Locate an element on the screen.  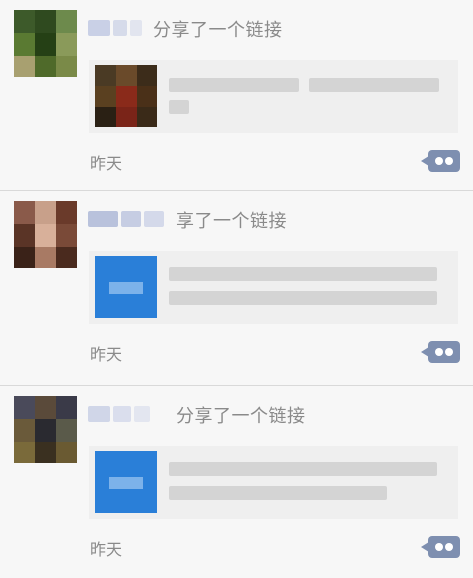
link-thumbnail is located at coordinates (126, 96).